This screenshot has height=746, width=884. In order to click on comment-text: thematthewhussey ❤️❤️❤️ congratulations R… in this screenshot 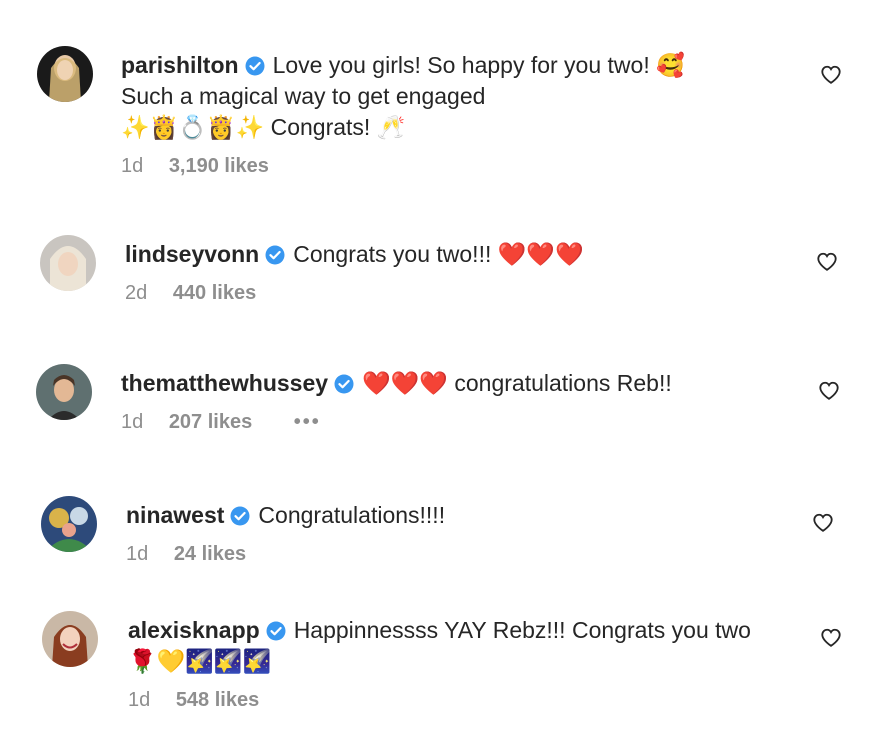, I will do `click(454, 383)`.